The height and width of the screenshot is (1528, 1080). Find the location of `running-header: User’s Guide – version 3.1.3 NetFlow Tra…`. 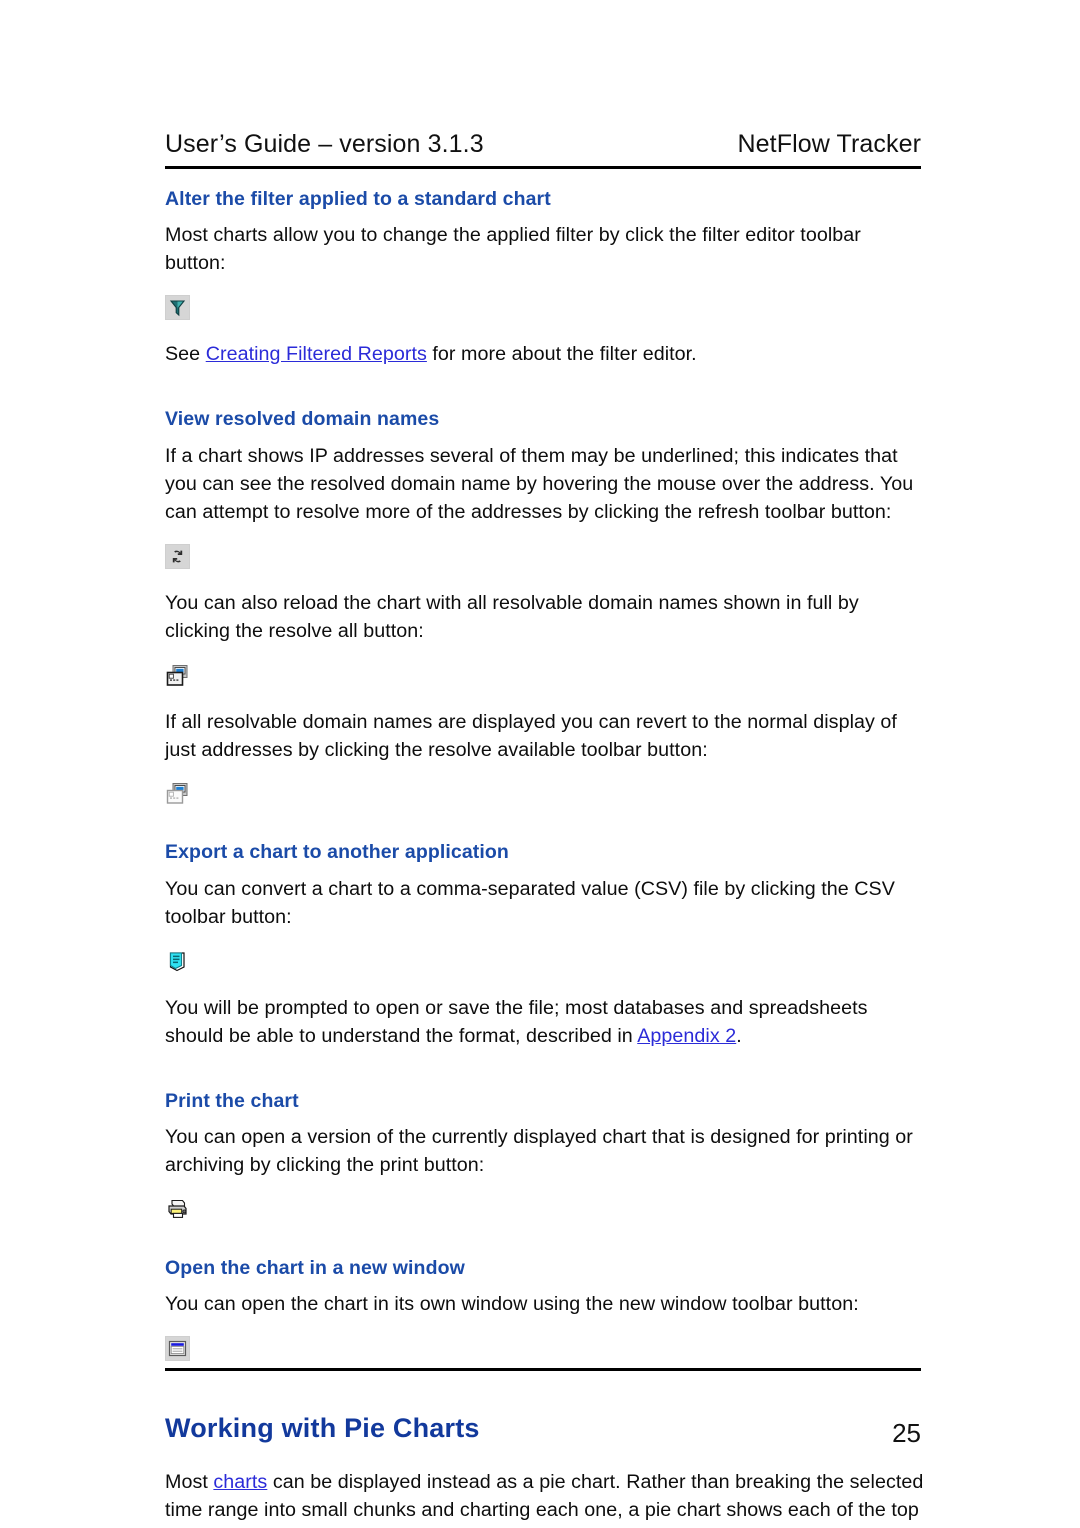

running-header: User’s Guide – version 3.1.3 NetFlow Tra… is located at coordinates (543, 144).